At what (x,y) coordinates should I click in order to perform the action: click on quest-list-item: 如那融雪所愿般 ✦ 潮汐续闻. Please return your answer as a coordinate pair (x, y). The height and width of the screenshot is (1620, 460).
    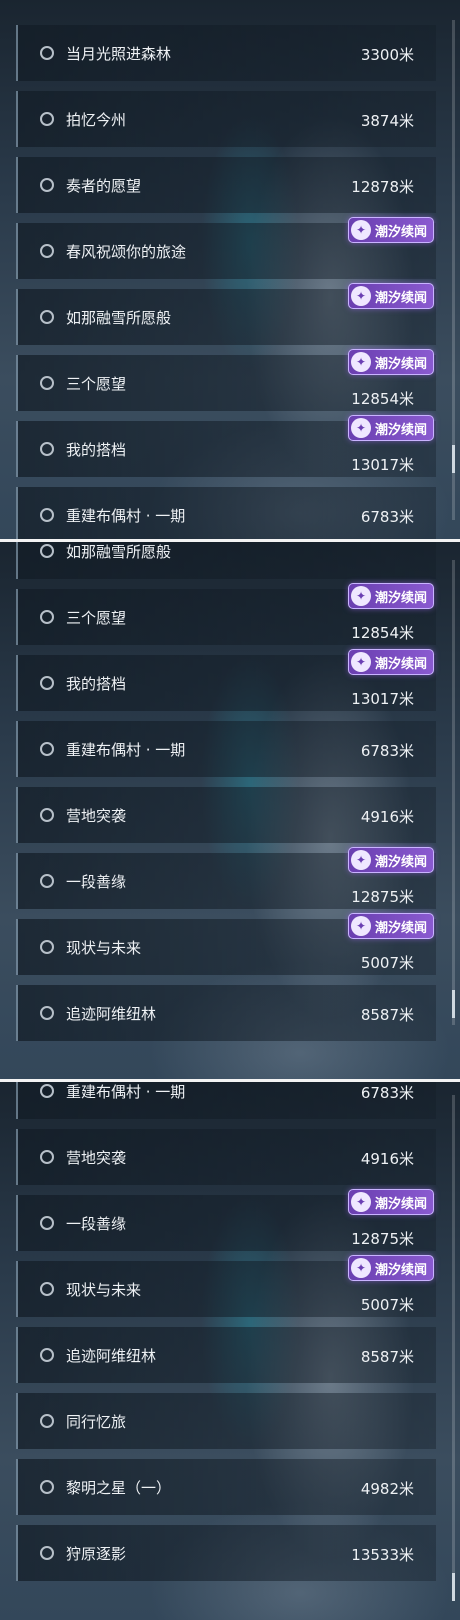
    Looking at the image, I should click on (226, 314).